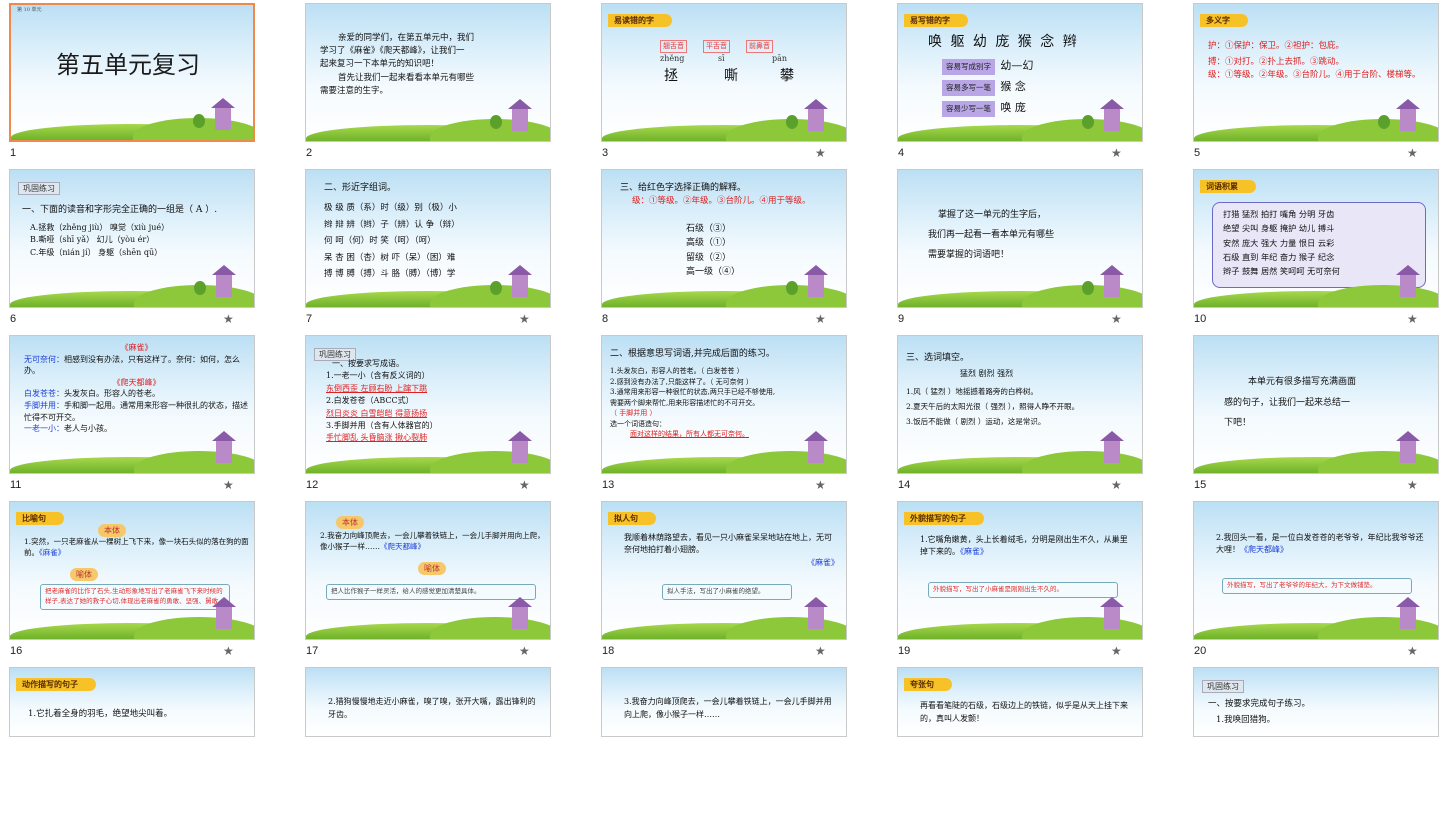 The image size is (1450, 830). I want to click on slide-number: 9, so click(901, 319).